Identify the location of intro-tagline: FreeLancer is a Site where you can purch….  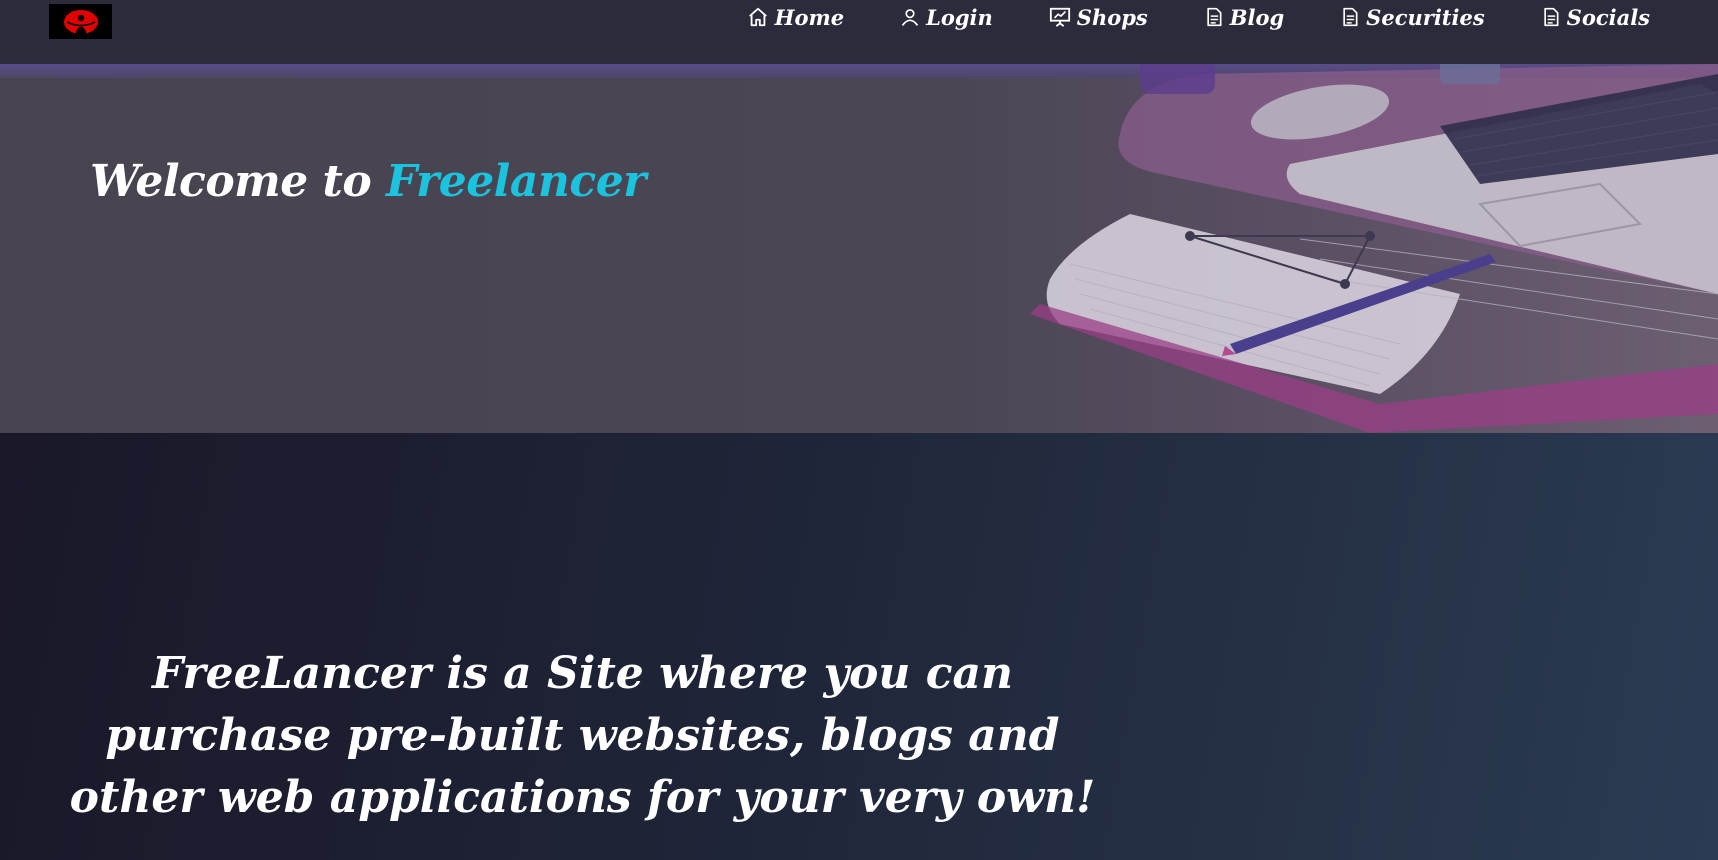
(582, 735).